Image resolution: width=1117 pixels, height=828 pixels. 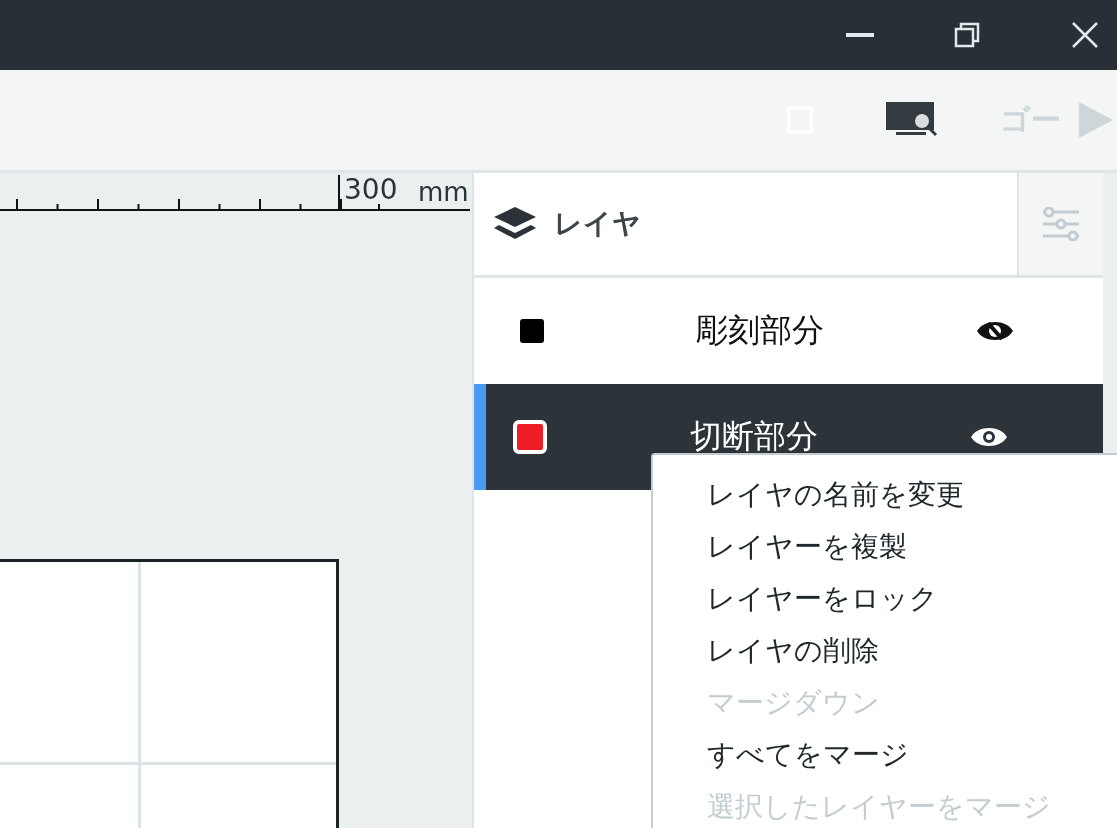 What do you see at coordinates (885, 547) in the screenshot?
I see `menu-item: レイヤーを複製` at bounding box center [885, 547].